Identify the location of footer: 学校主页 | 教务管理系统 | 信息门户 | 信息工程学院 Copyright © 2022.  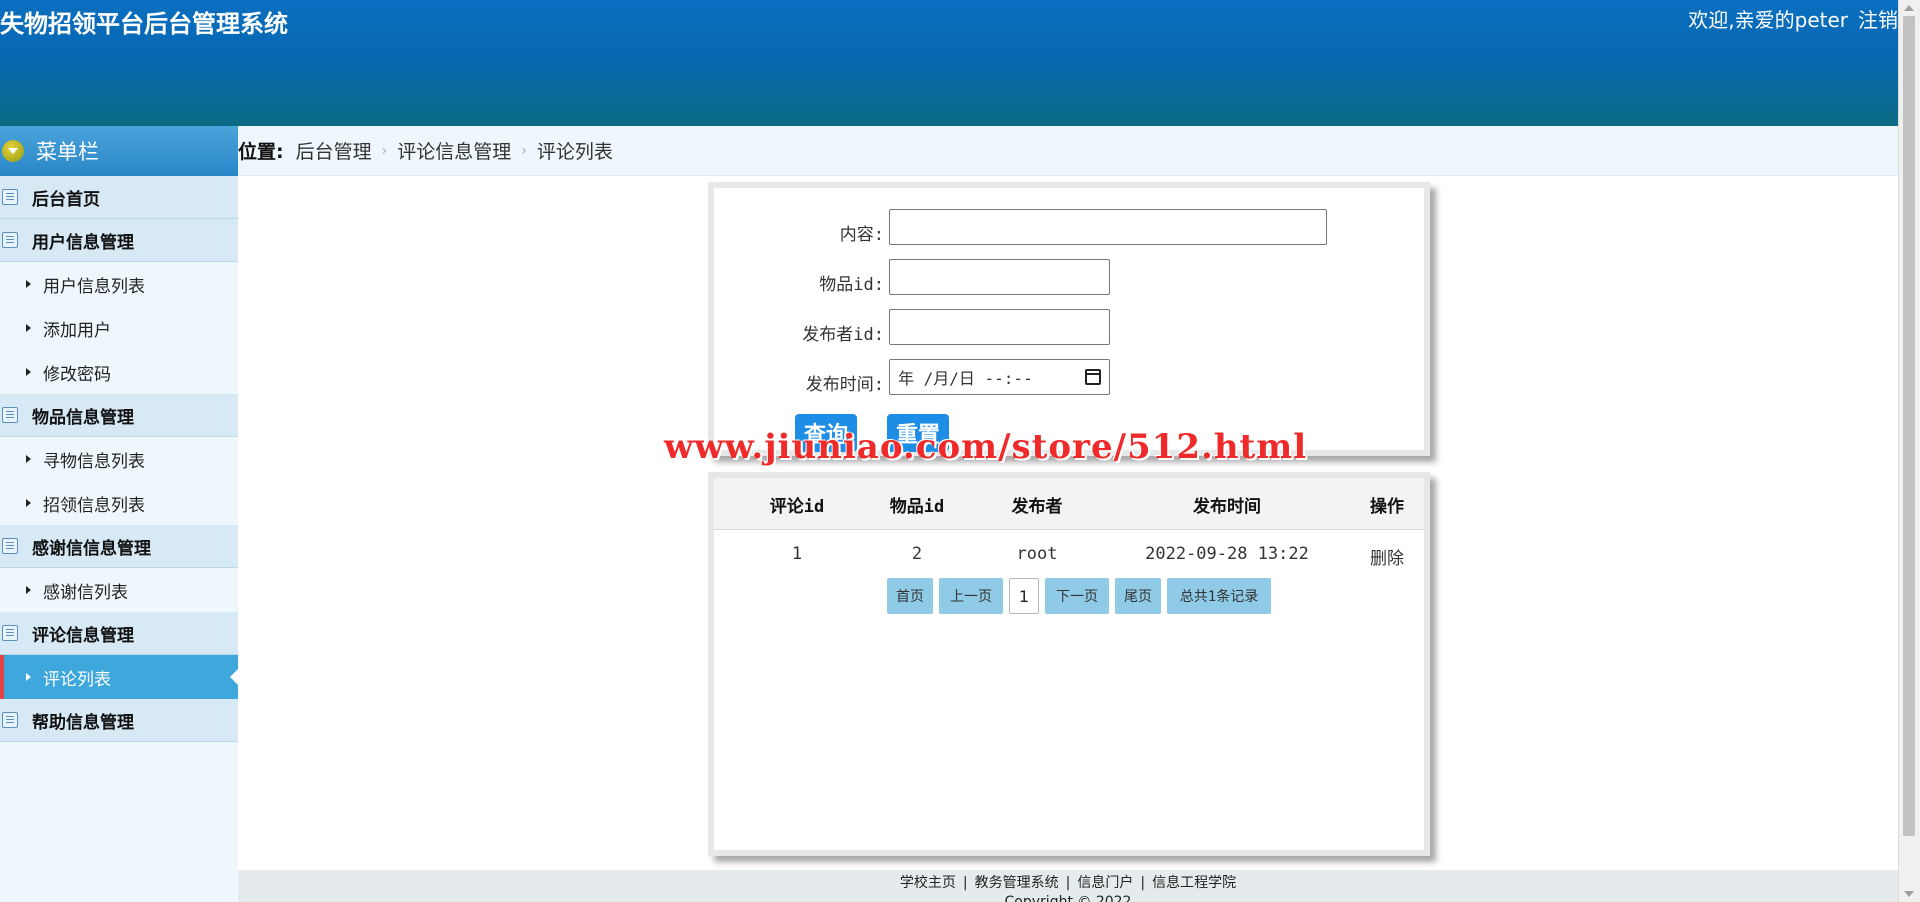
(1068, 886).